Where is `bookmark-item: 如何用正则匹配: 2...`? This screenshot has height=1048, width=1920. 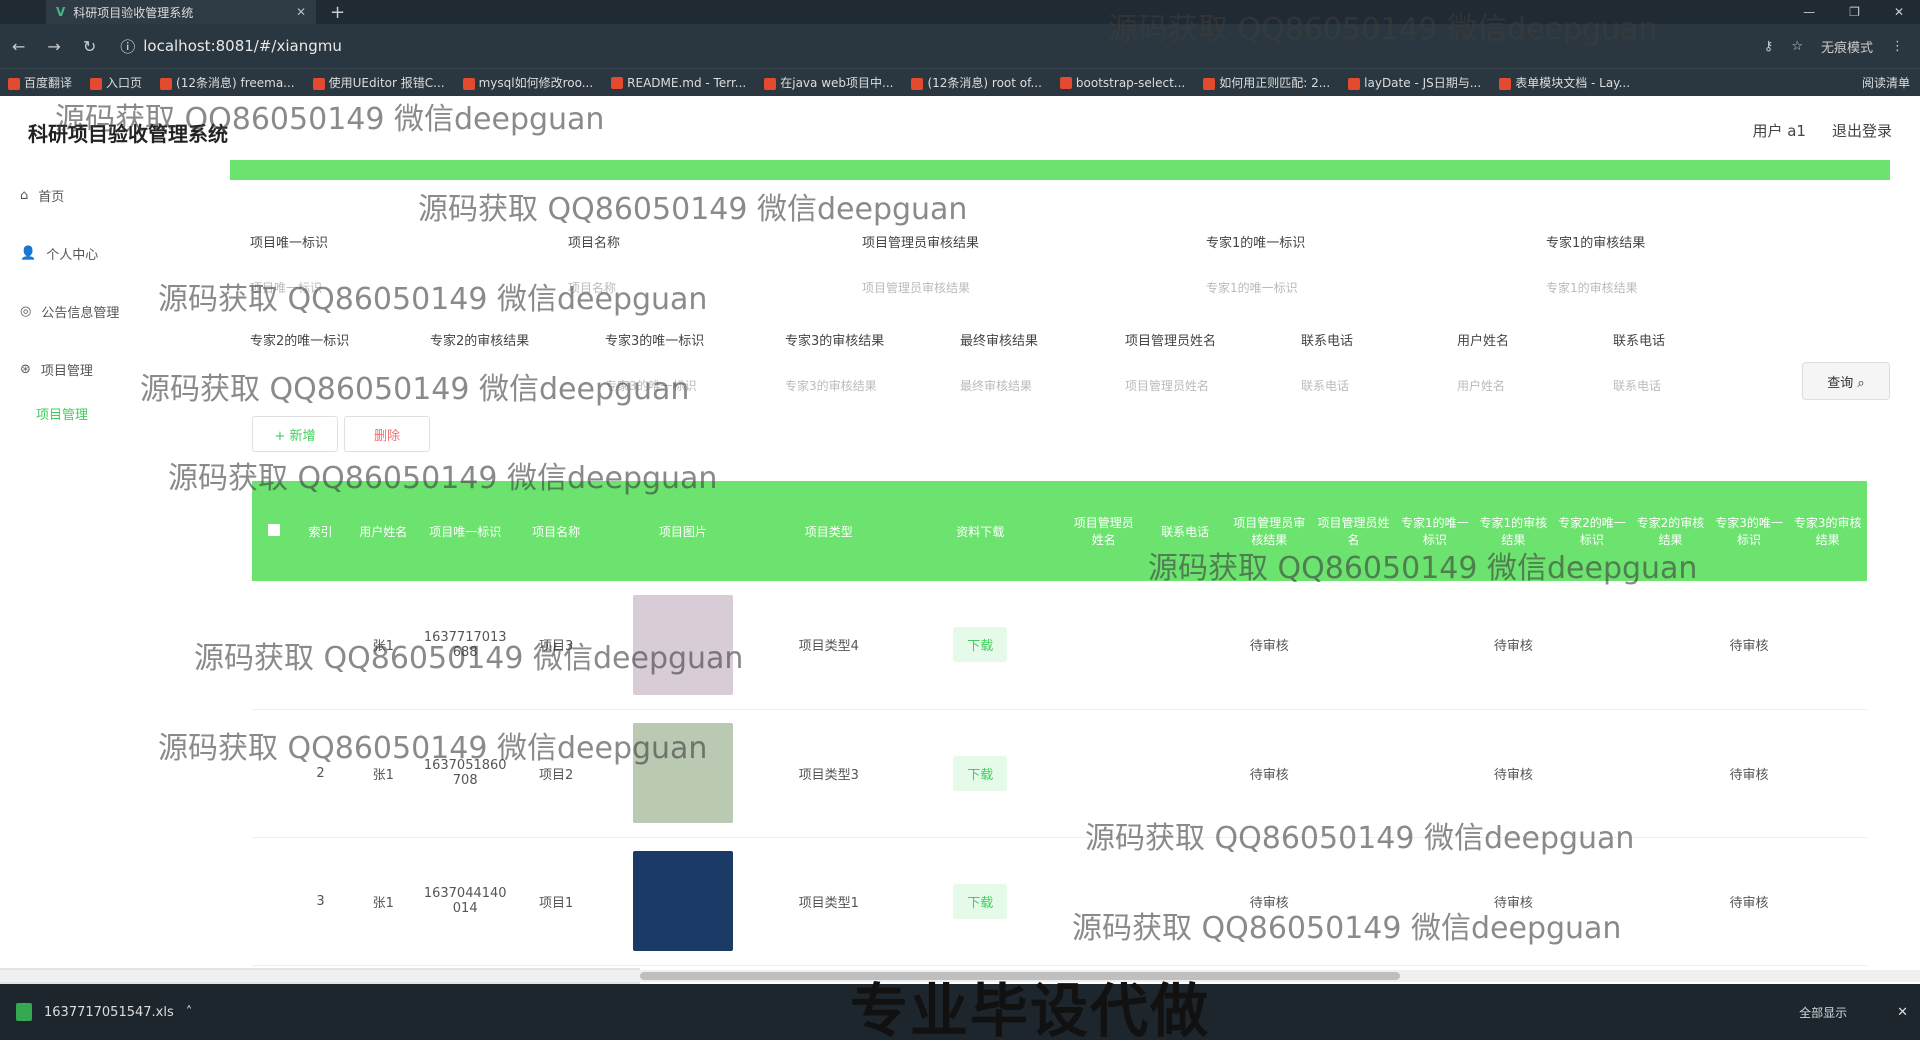
bookmark-item: 如何用正则匹配: 2... is located at coordinates (1266, 82).